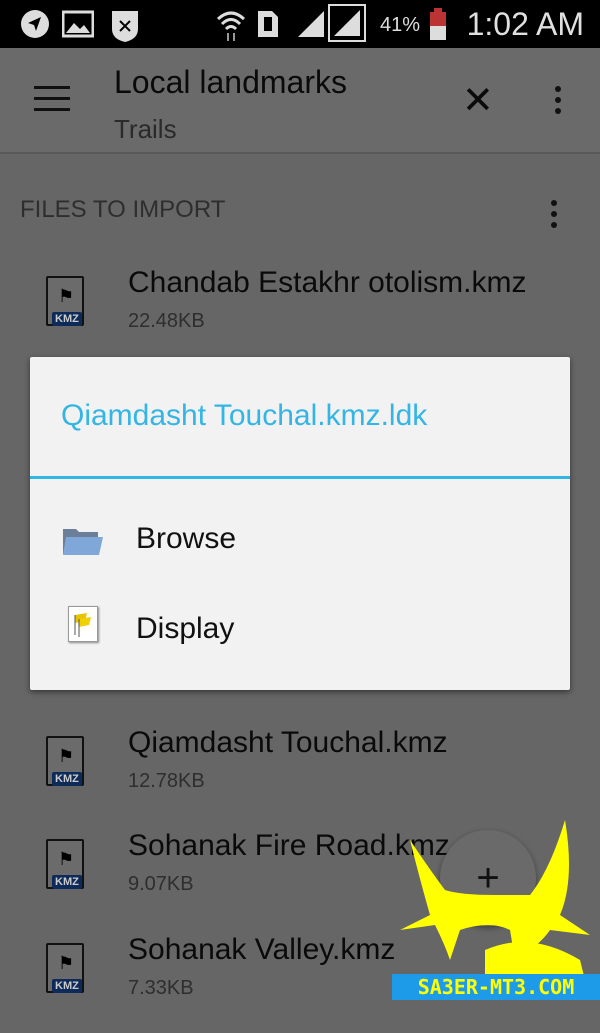  What do you see at coordinates (496, 987) in the screenshot?
I see `watermark-text: SA3ER-MT3.COM` at bounding box center [496, 987].